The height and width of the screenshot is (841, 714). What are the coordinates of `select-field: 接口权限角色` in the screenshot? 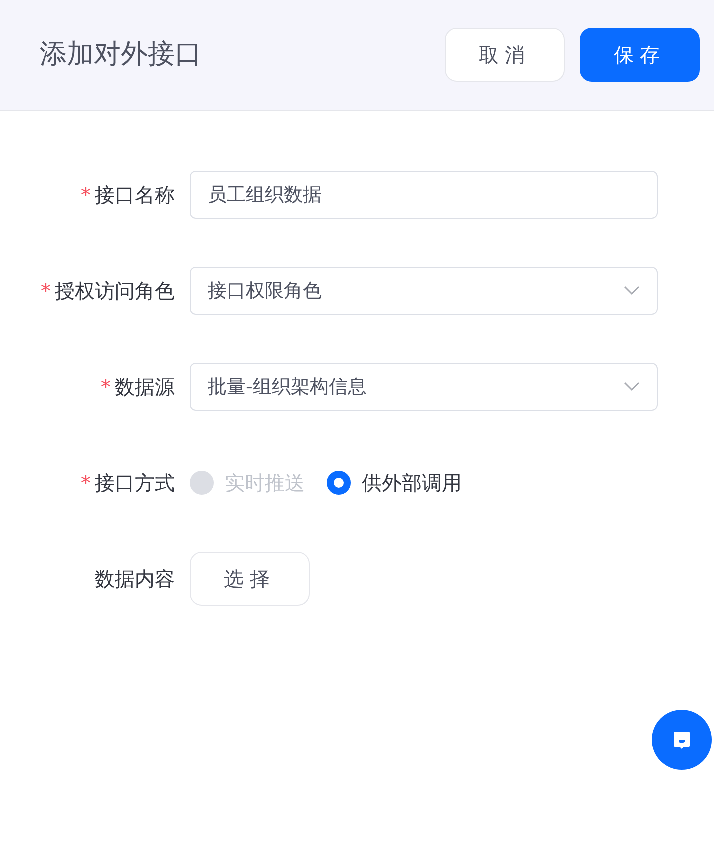 It's located at (424, 291).